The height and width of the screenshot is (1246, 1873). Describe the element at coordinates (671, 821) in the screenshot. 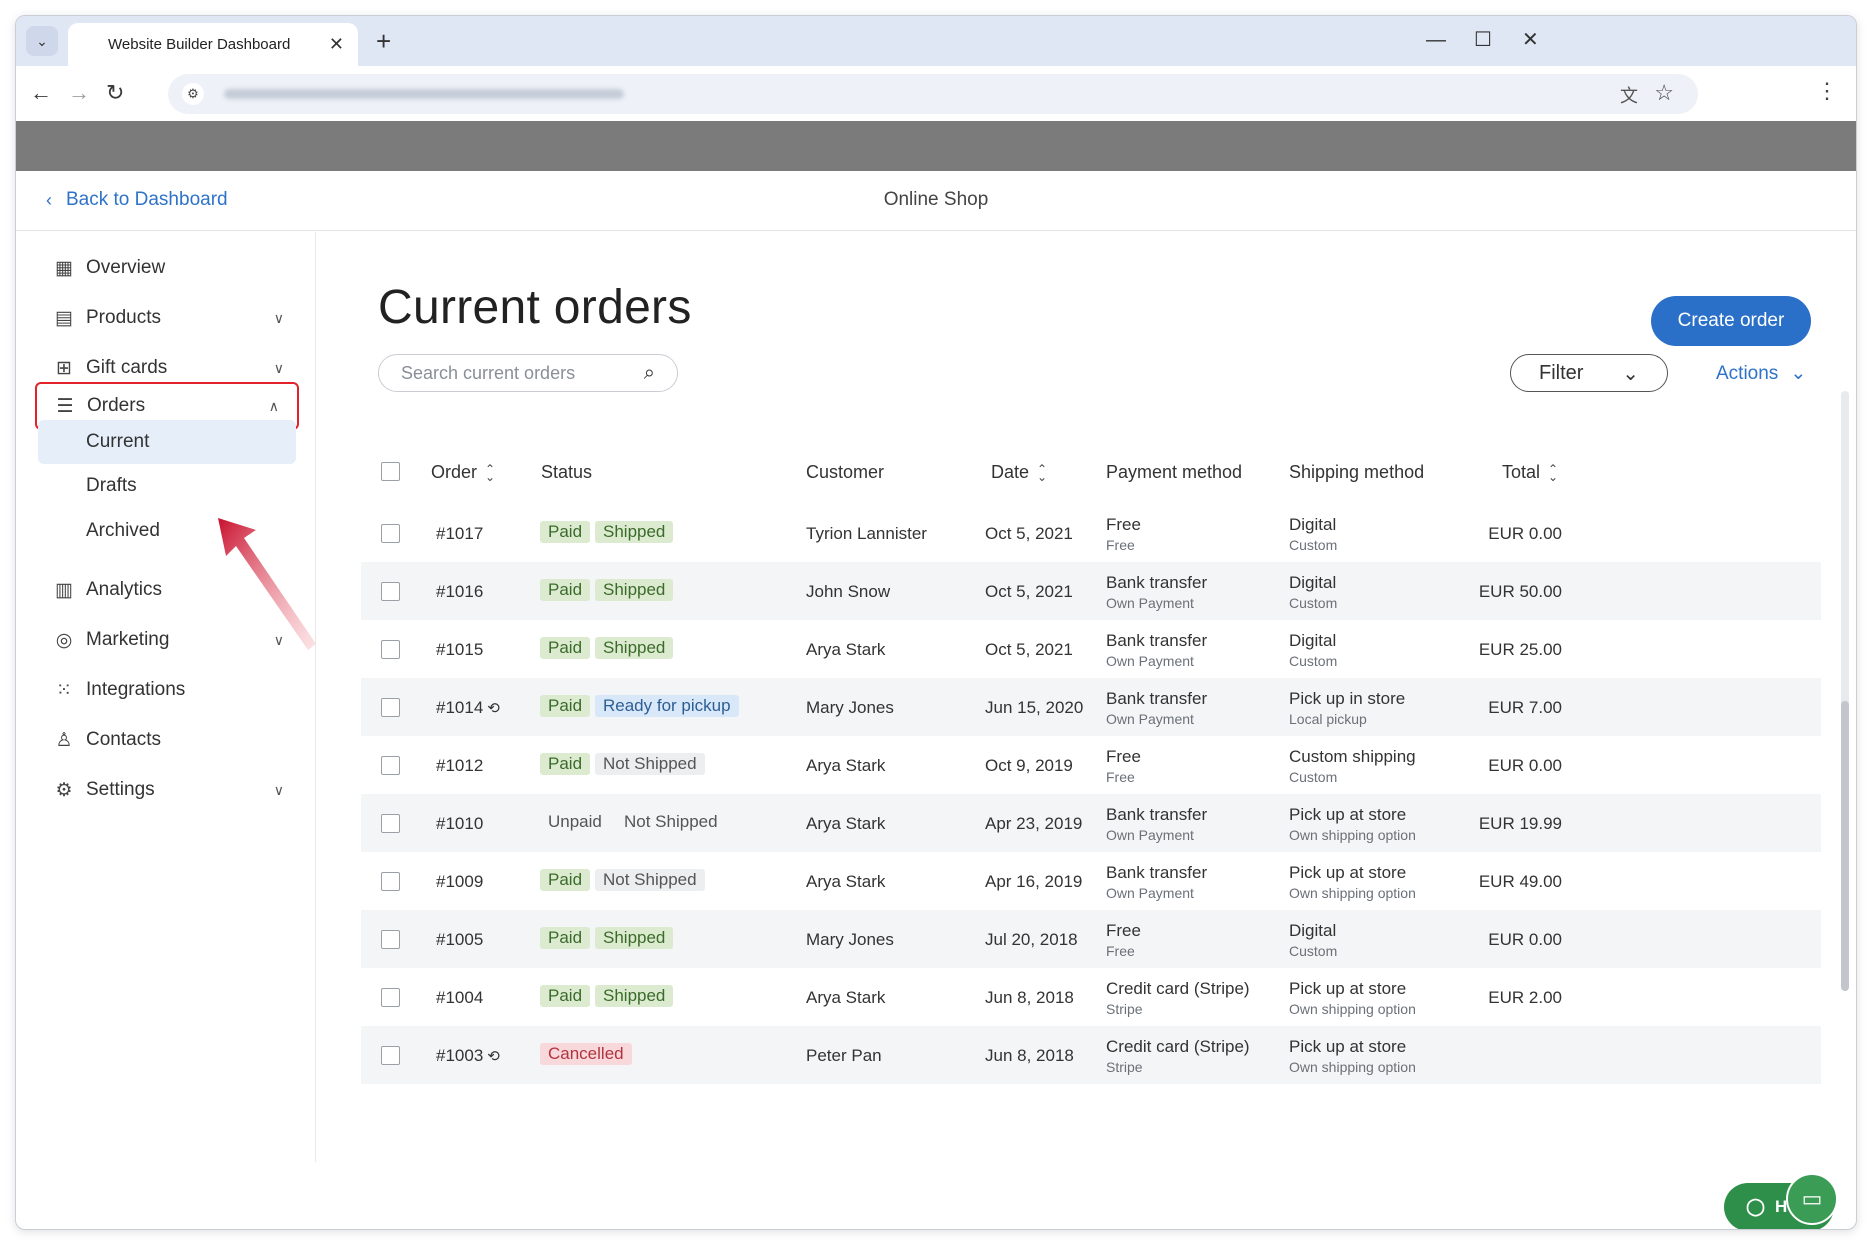

I see `status-badge-shipping: Not Shipped` at that location.